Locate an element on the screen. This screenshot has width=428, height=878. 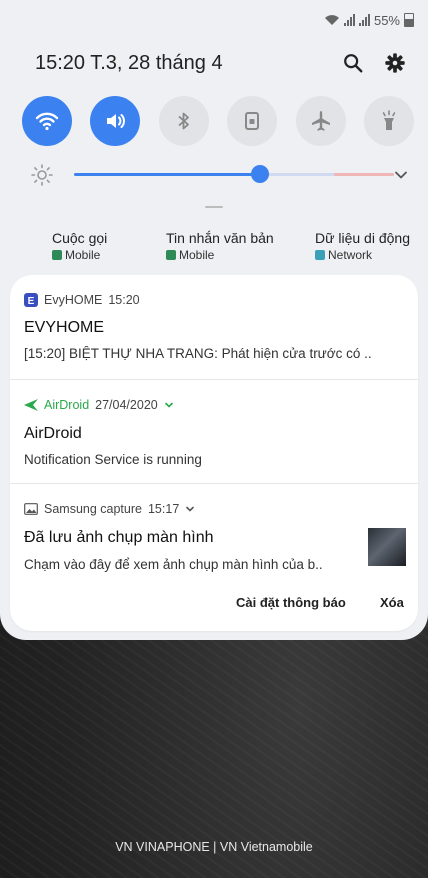
sim-data-sub: Network is located at coordinates (350, 255).